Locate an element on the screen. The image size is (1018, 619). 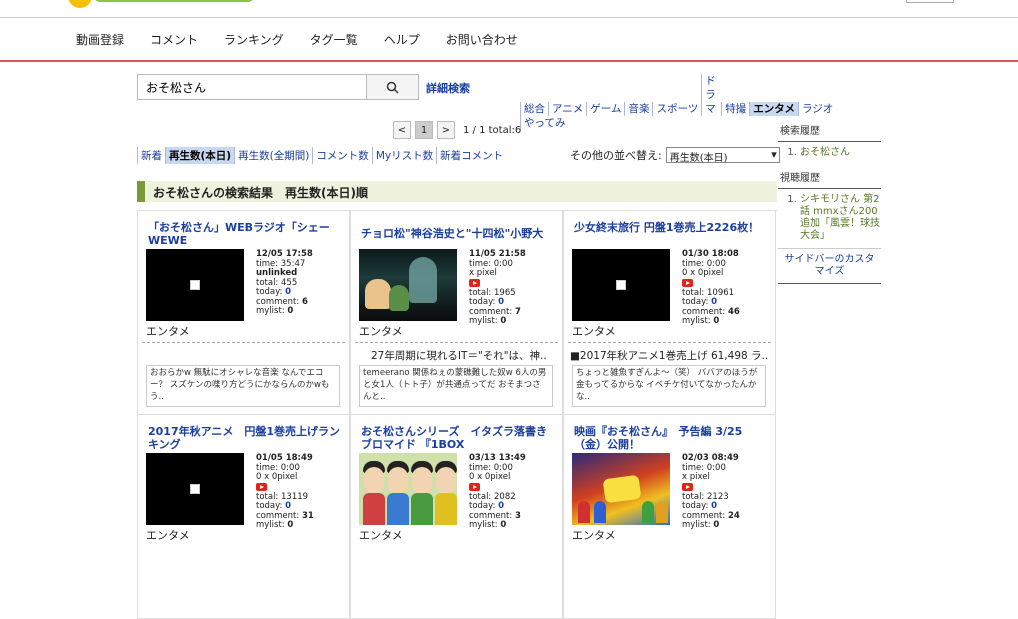
sort-tab-new: 新着 is located at coordinates (151, 155).